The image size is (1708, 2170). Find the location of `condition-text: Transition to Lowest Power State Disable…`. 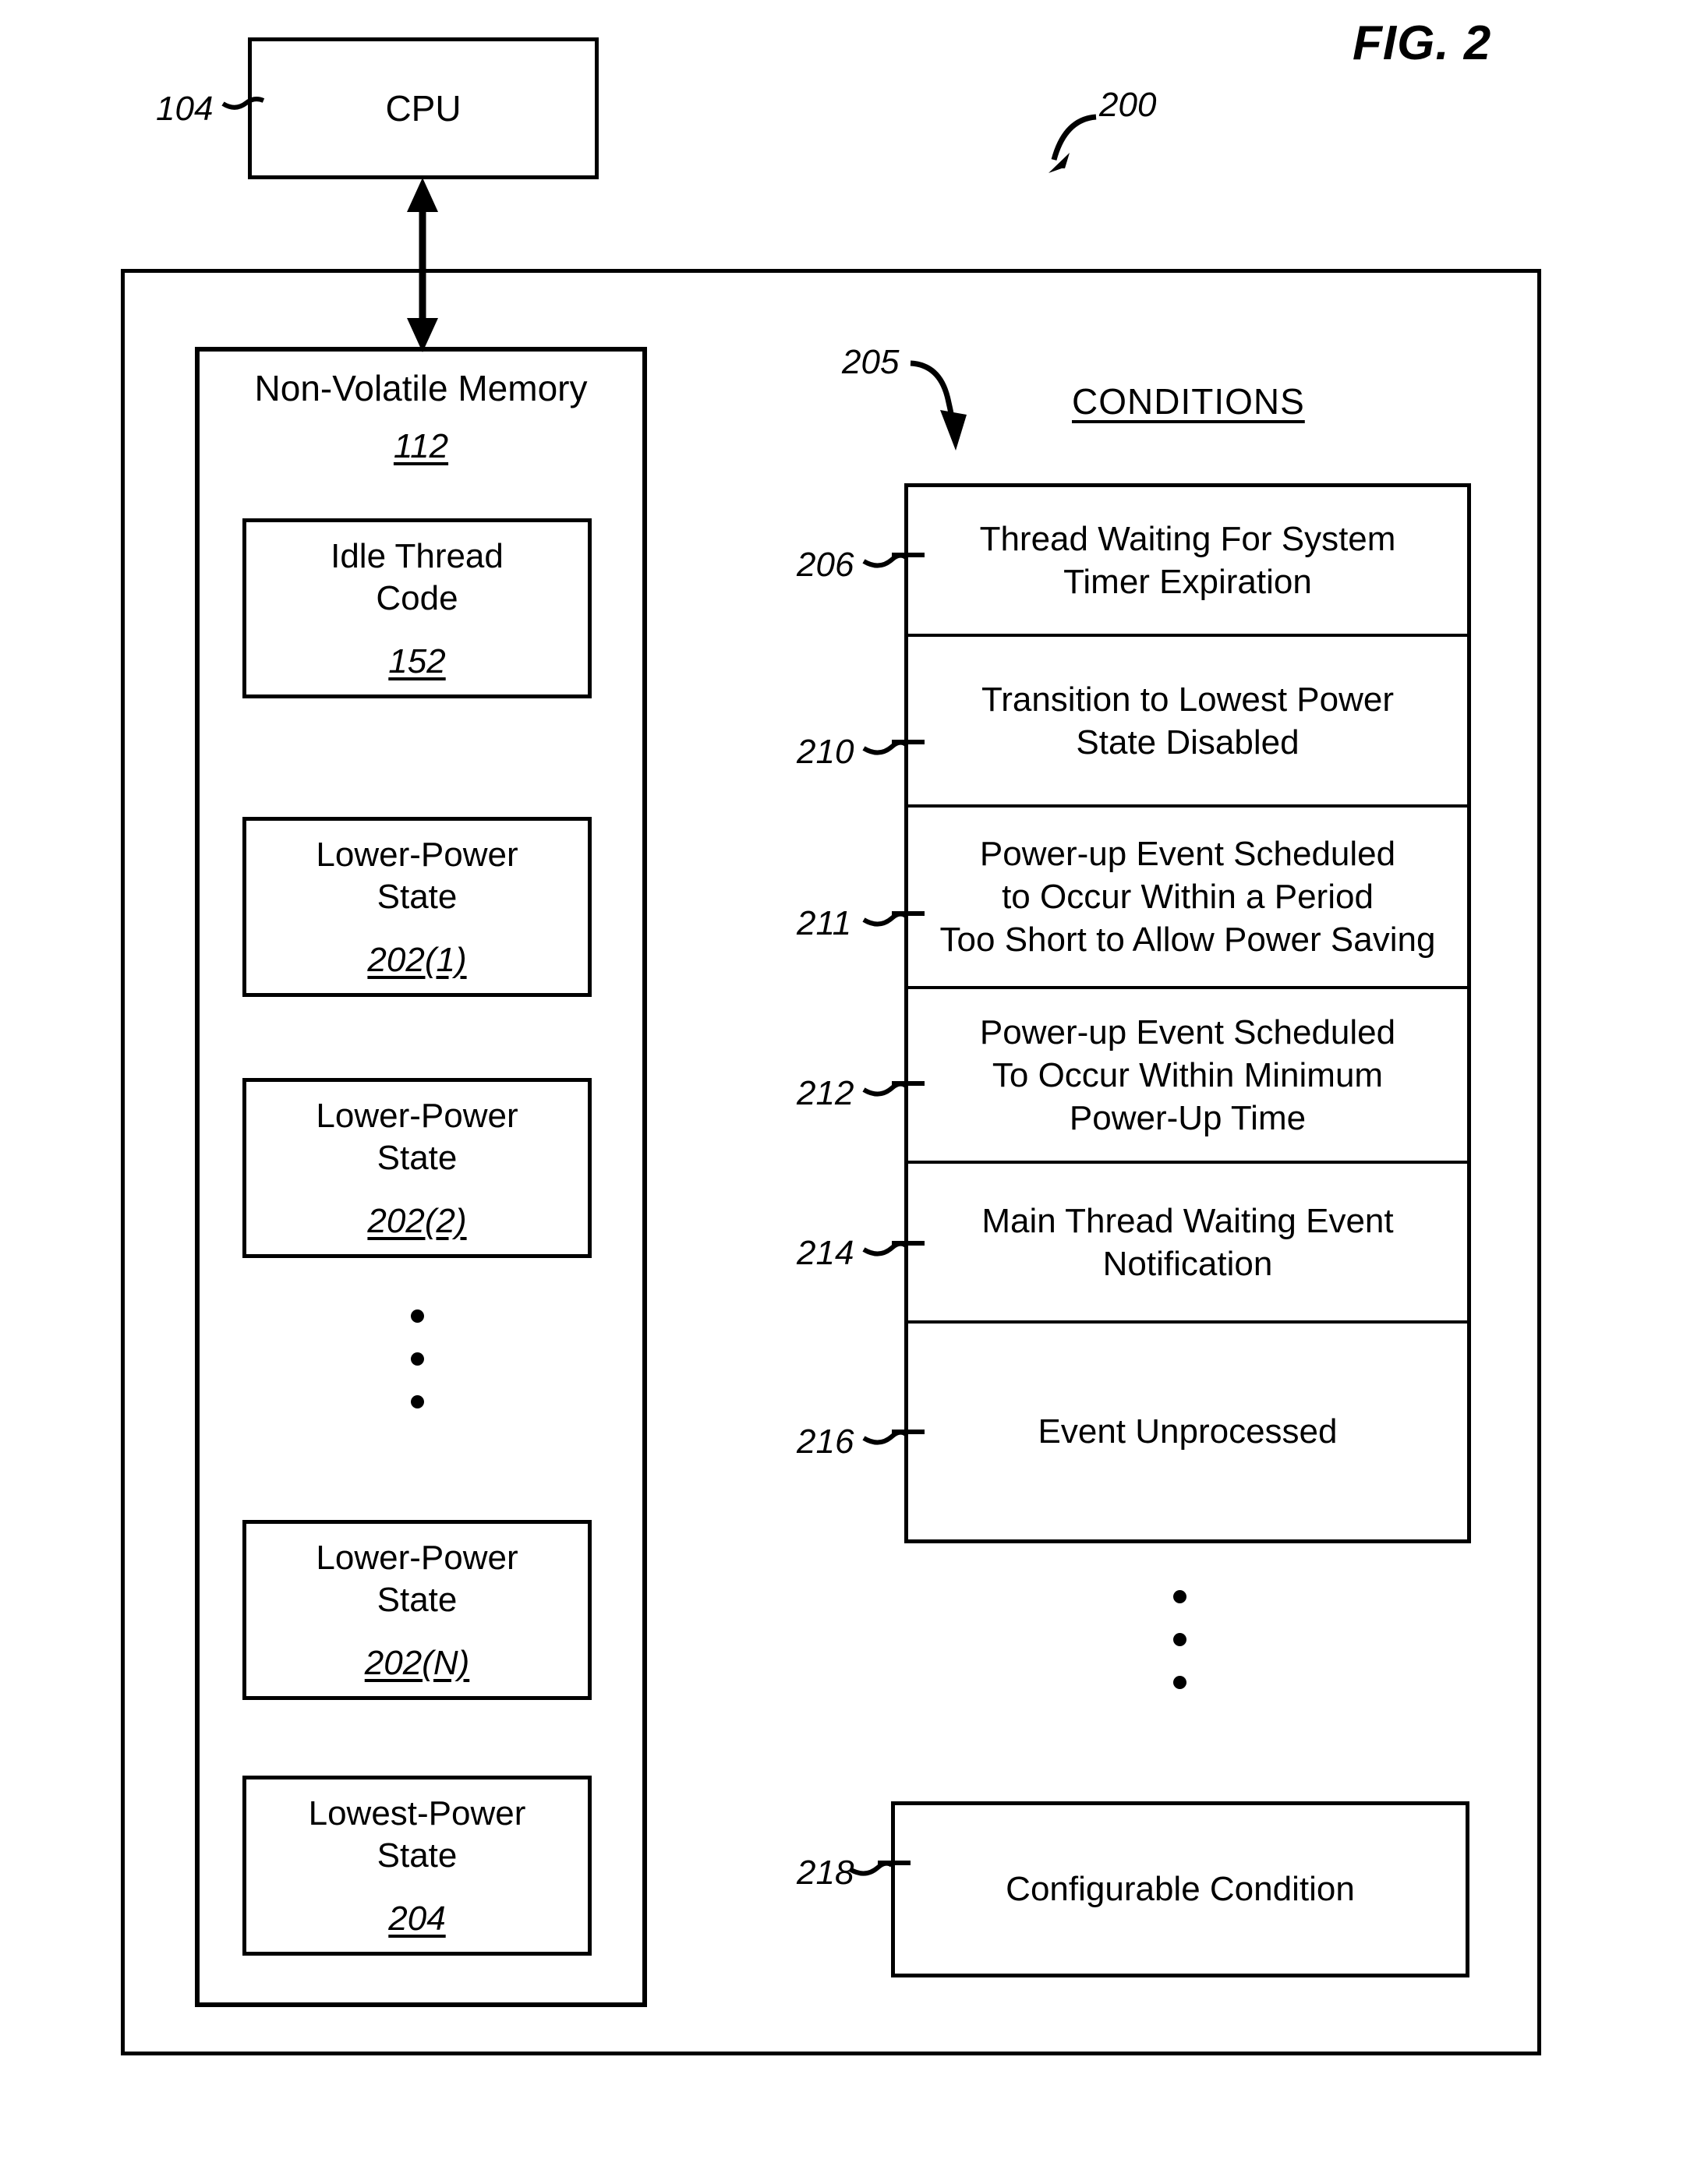

condition-text: Transition to Lowest Power State Disable… is located at coordinates (1188, 721).